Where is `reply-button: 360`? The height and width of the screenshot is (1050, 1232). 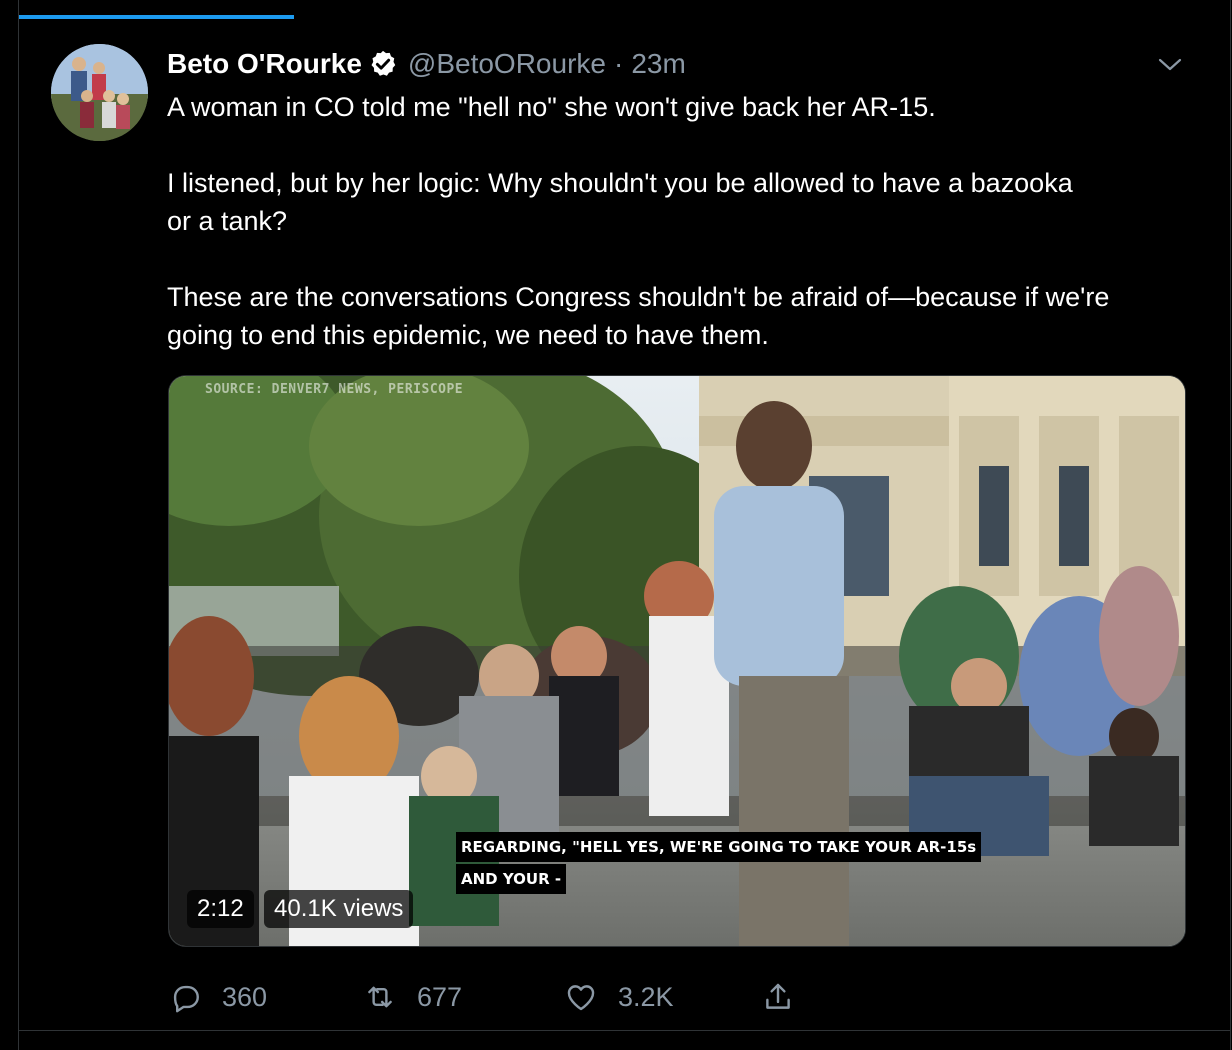
reply-button: 360 is located at coordinates (217, 997).